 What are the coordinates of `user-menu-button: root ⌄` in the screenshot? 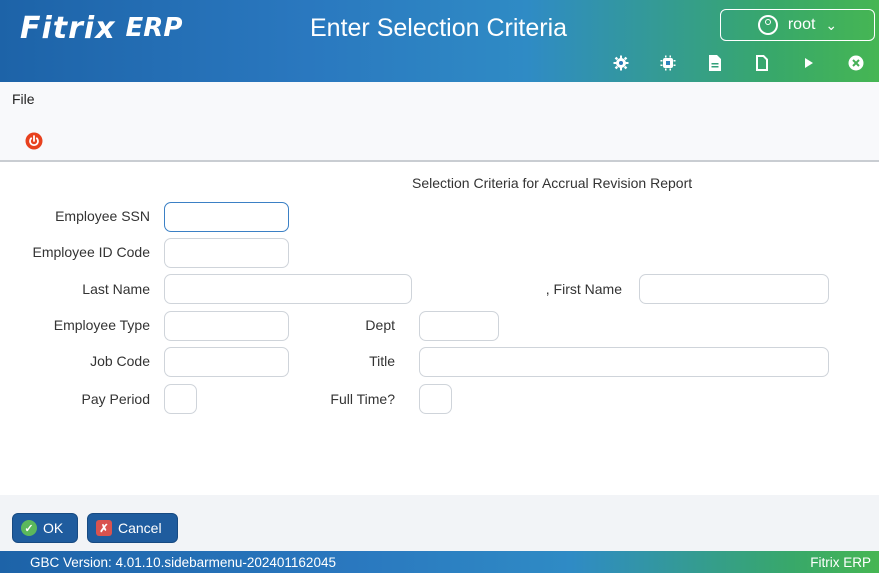 It's located at (797, 25).